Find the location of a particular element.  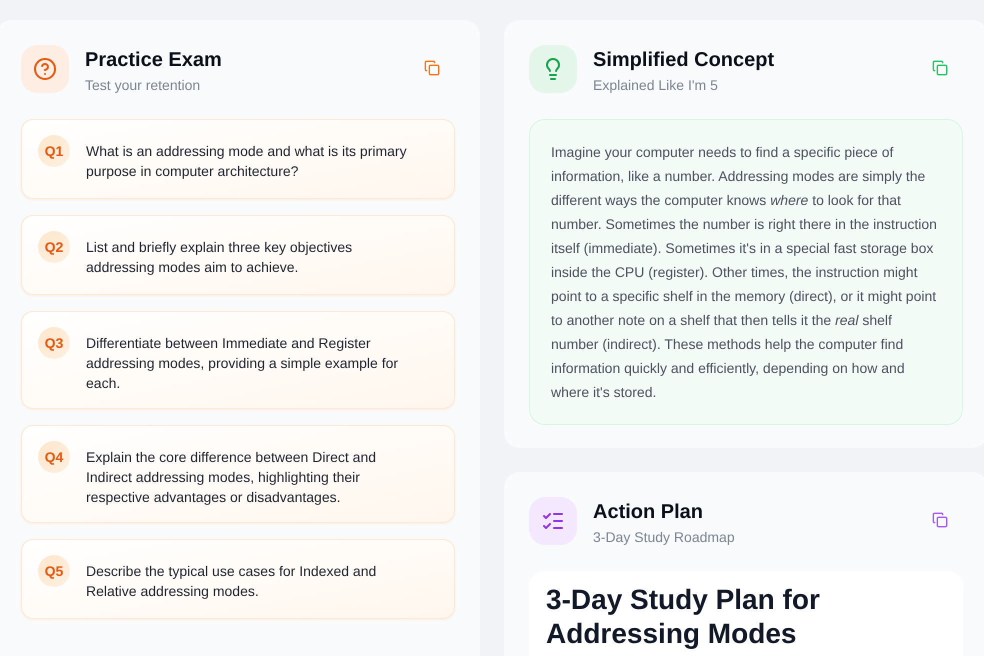

lightbulb-icon is located at coordinates (553, 69).